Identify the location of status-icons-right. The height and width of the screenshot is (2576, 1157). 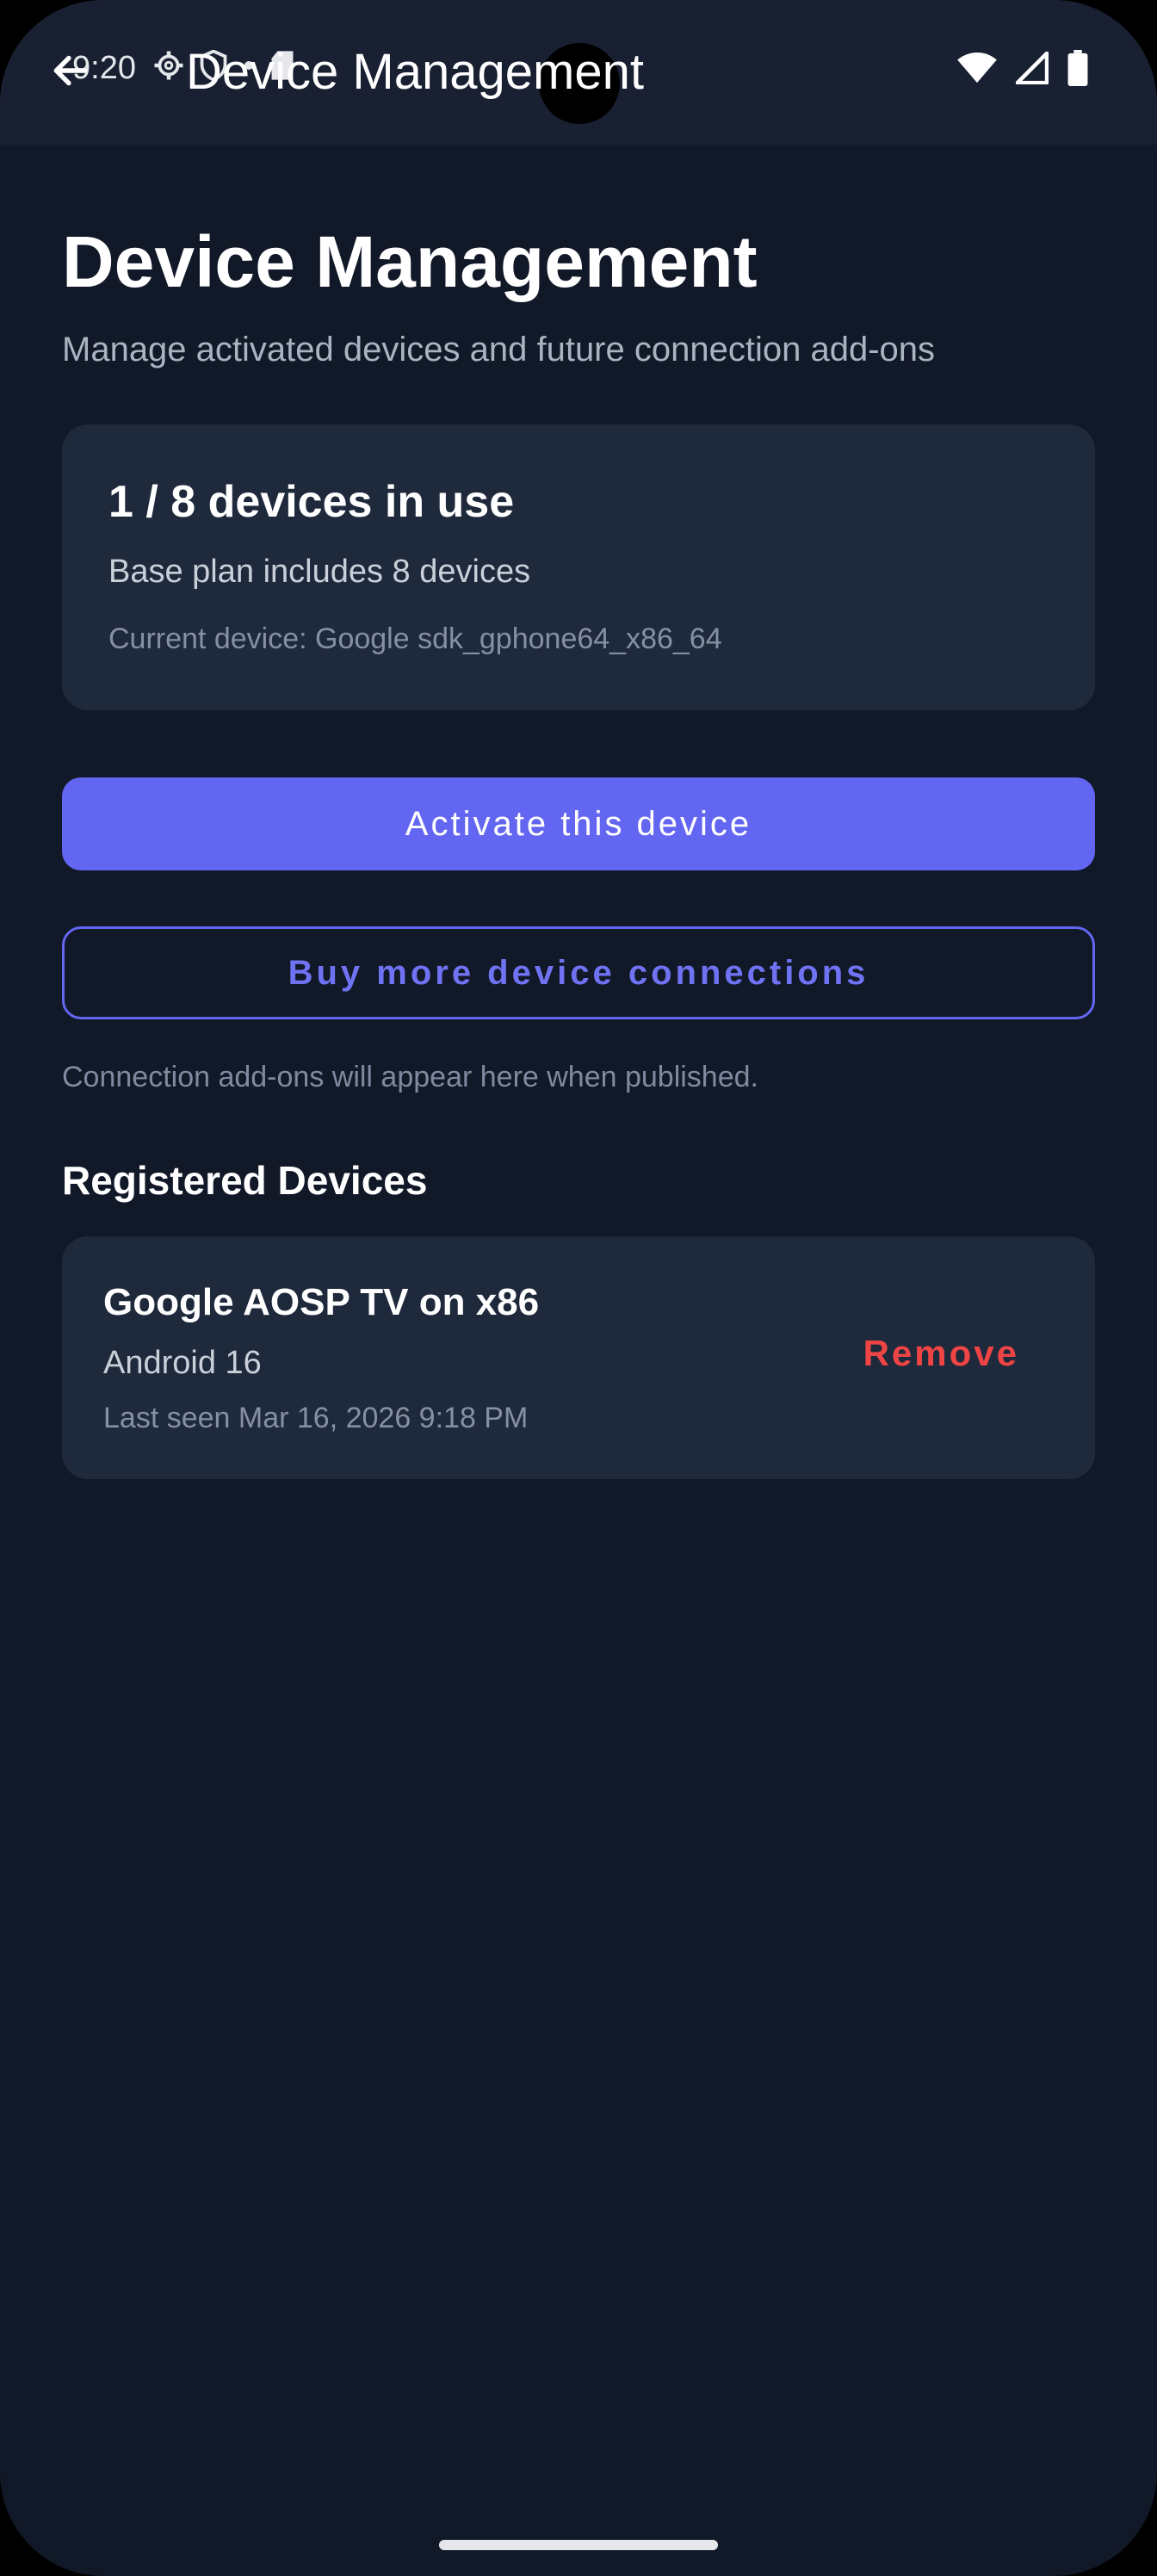
(1023, 70).